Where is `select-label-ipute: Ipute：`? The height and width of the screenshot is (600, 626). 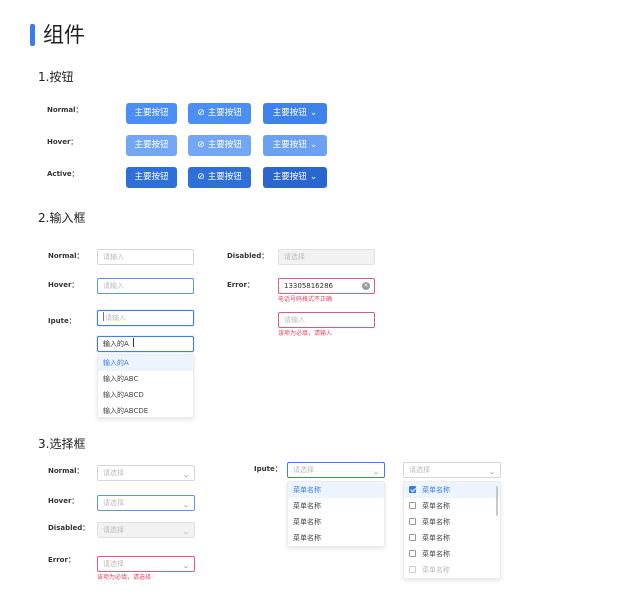
select-label-ipute: Ipute： is located at coordinates (268, 469).